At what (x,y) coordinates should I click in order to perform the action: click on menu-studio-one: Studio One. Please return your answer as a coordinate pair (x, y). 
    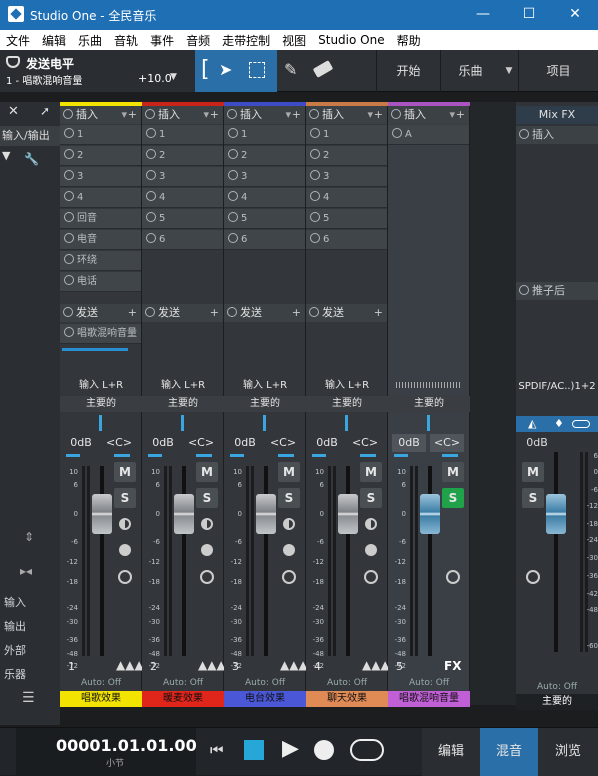
    Looking at the image, I should click on (351, 40).